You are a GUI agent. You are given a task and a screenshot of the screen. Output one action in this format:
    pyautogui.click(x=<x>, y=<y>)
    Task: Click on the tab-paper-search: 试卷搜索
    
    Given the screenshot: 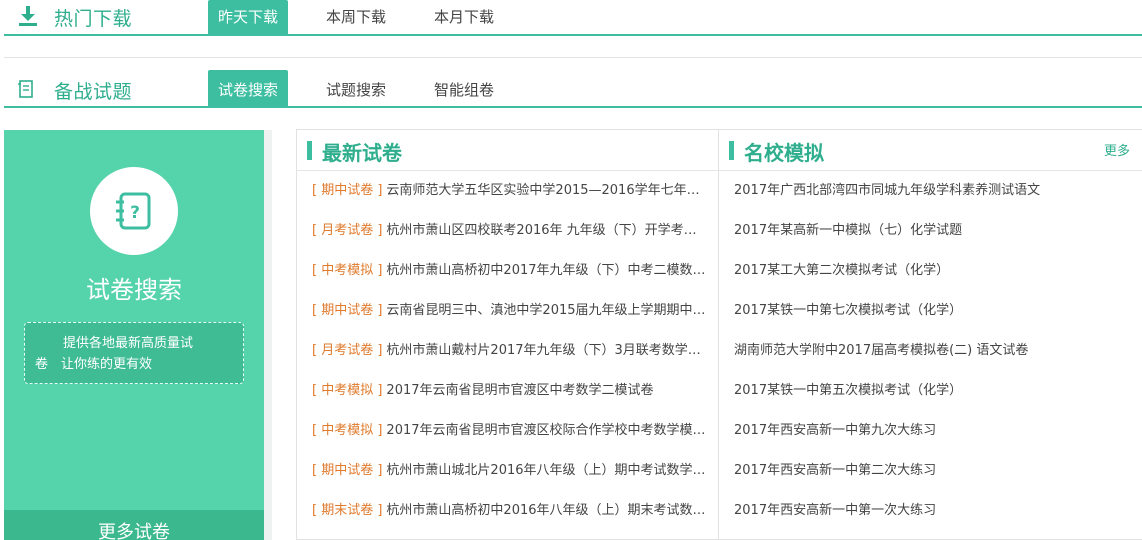 What is the action you would take?
    pyautogui.click(x=248, y=88)
    